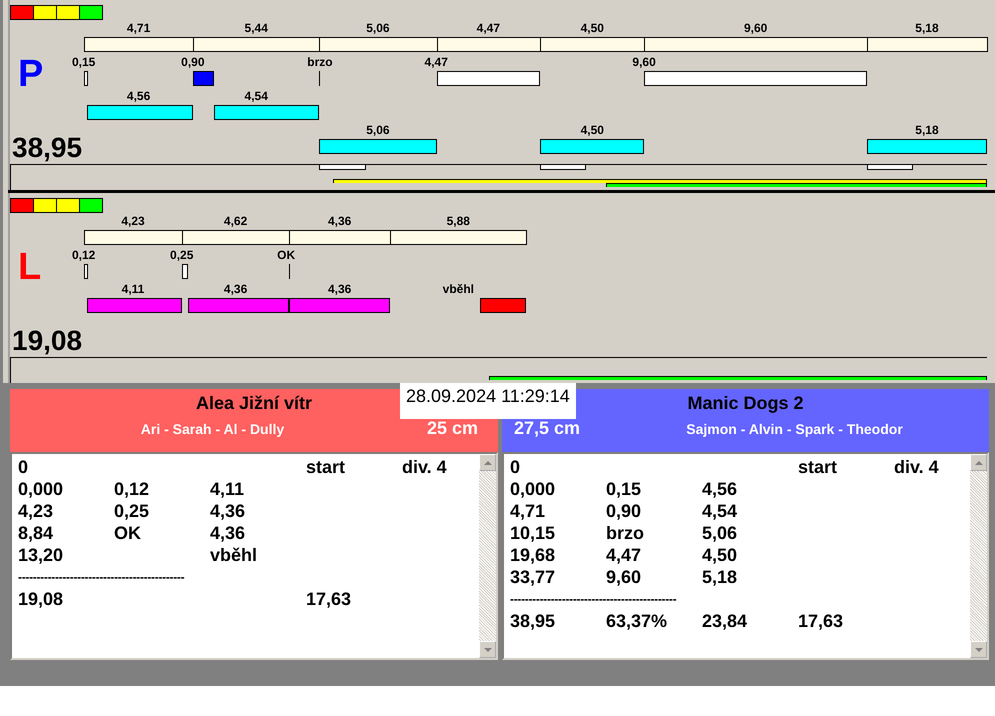 The height and width of the screenshot is (716, 995). Describe the element at coordinates (236, 221) in the screenshot. I see `segment-time: 4,62` at that location.